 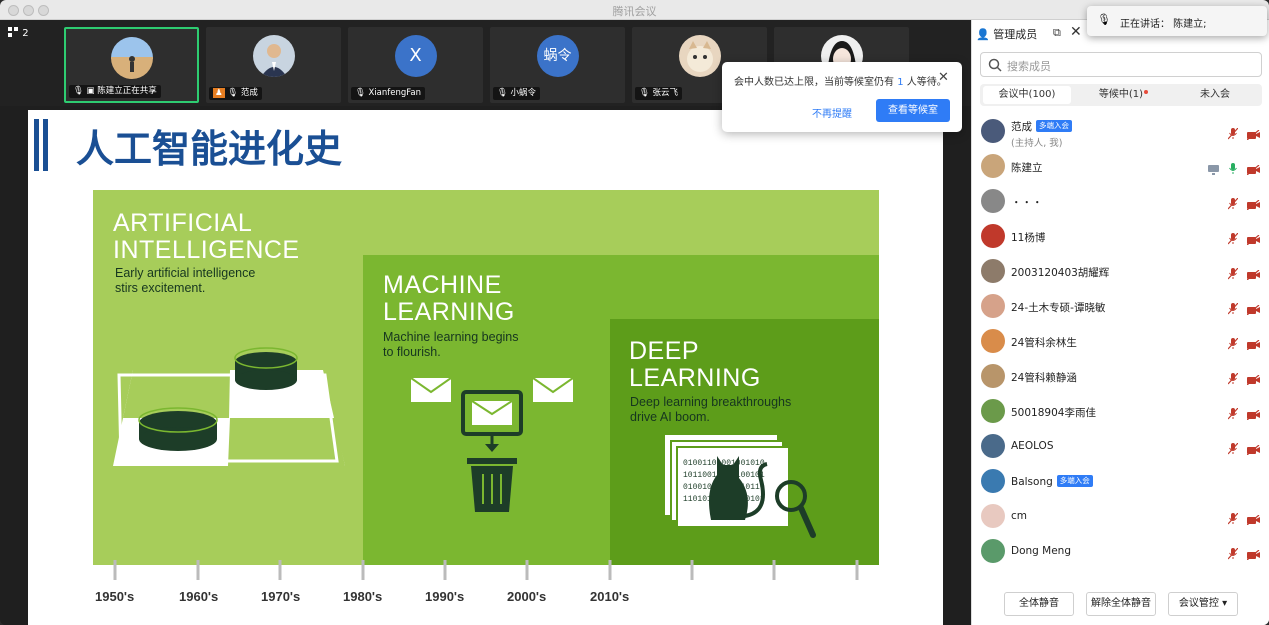 I want to click on decade-label: 2000's, so click(x=527, y=596).